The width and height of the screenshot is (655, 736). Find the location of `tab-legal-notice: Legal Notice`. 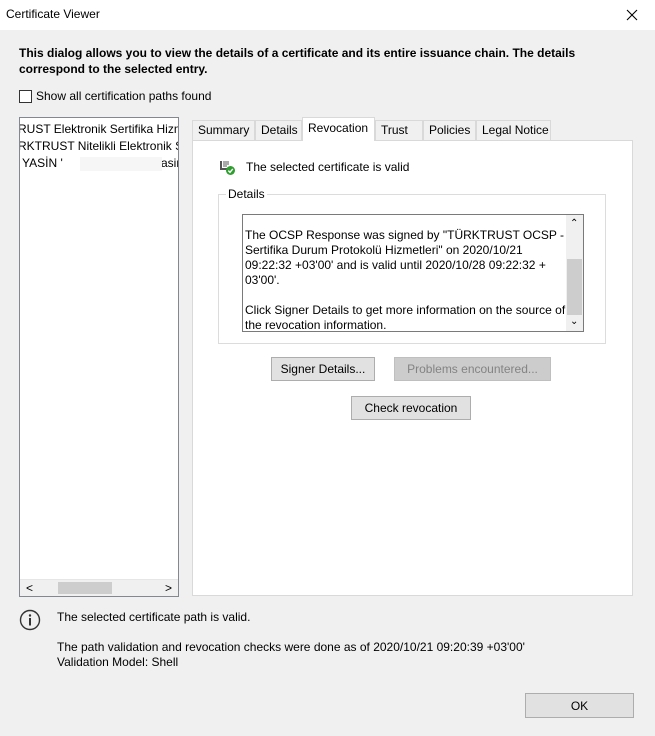

tab-legal-notice: Legal Notice is located at coordinates (513, 130).